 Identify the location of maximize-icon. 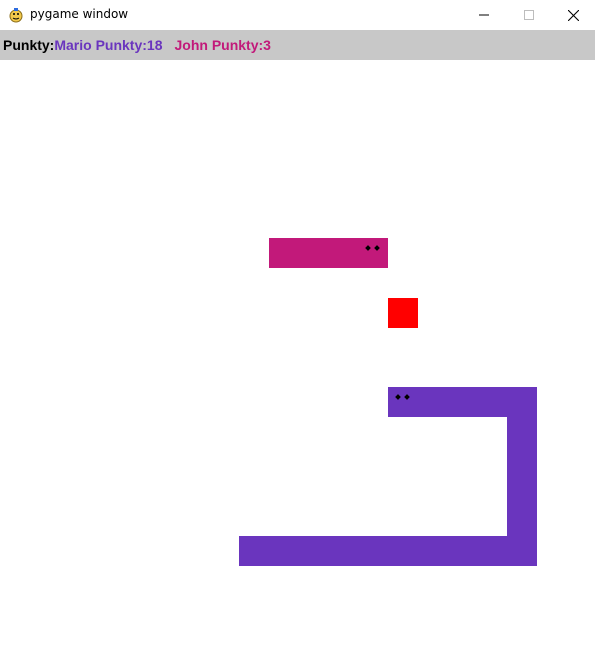
(528, 15).